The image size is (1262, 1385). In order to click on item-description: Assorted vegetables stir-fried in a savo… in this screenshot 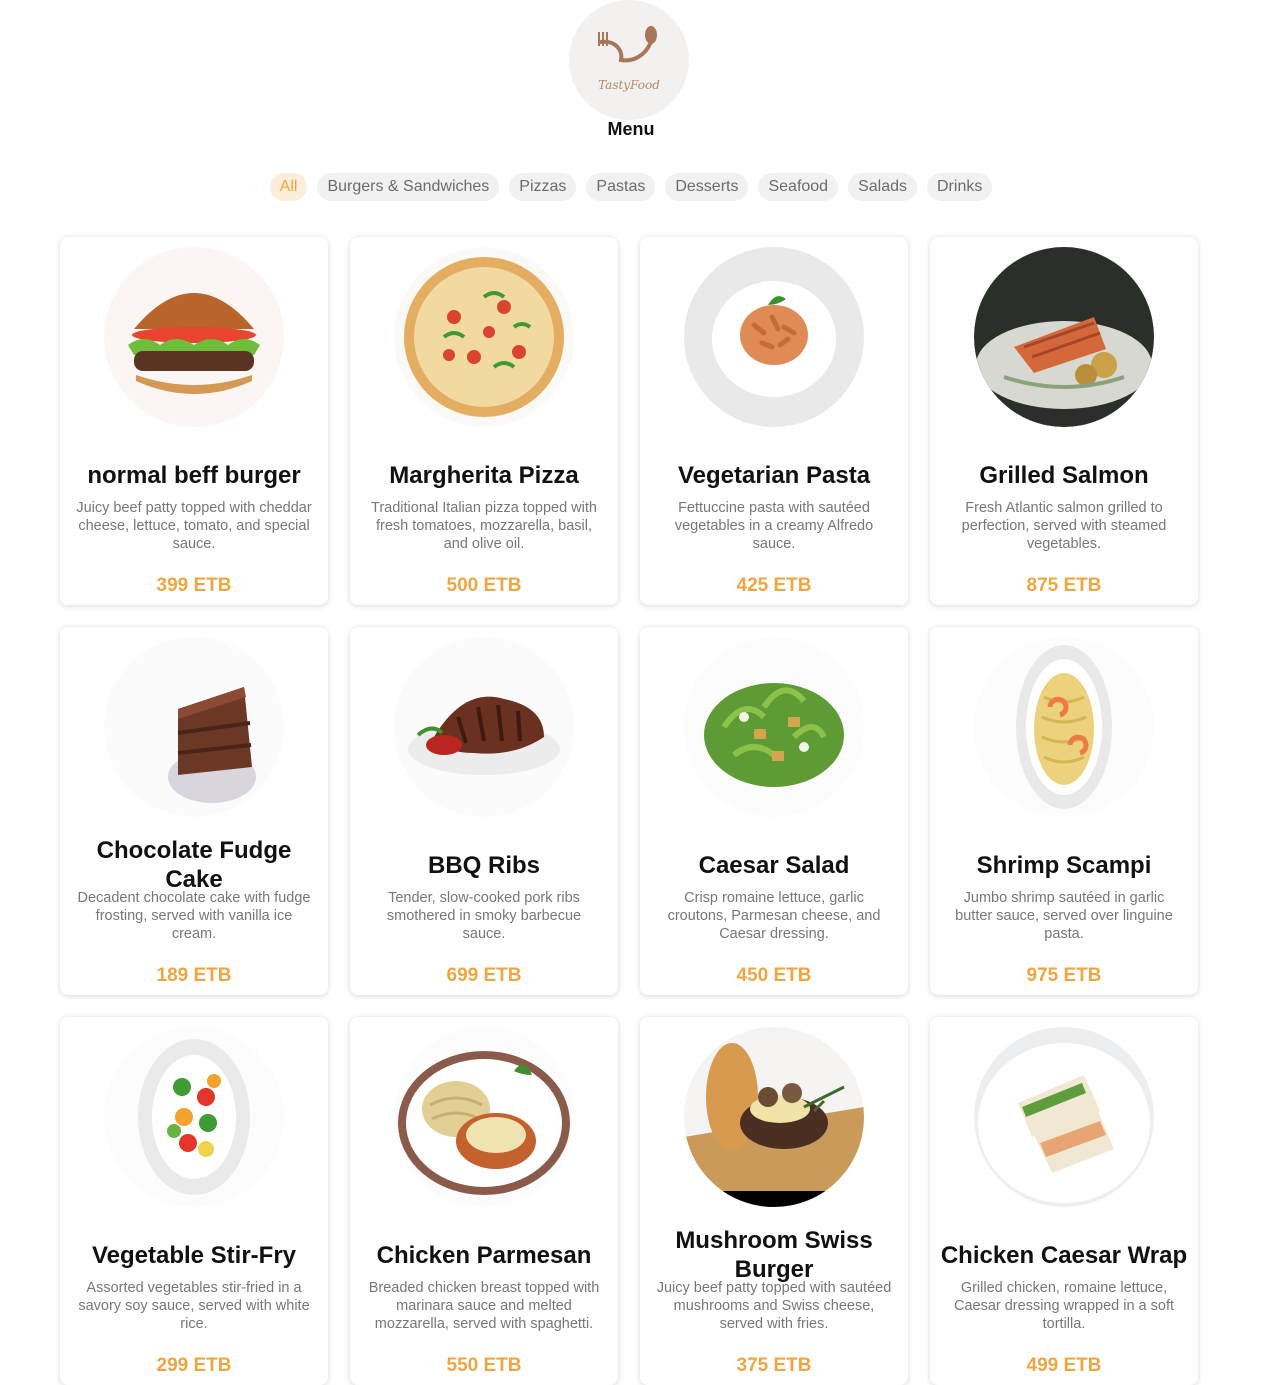, I will do `click(194, 1306)`.